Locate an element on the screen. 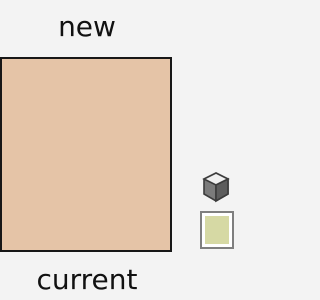 This screenshot has height=300, width=320. cube-icon is located at coordinates (216, 187).